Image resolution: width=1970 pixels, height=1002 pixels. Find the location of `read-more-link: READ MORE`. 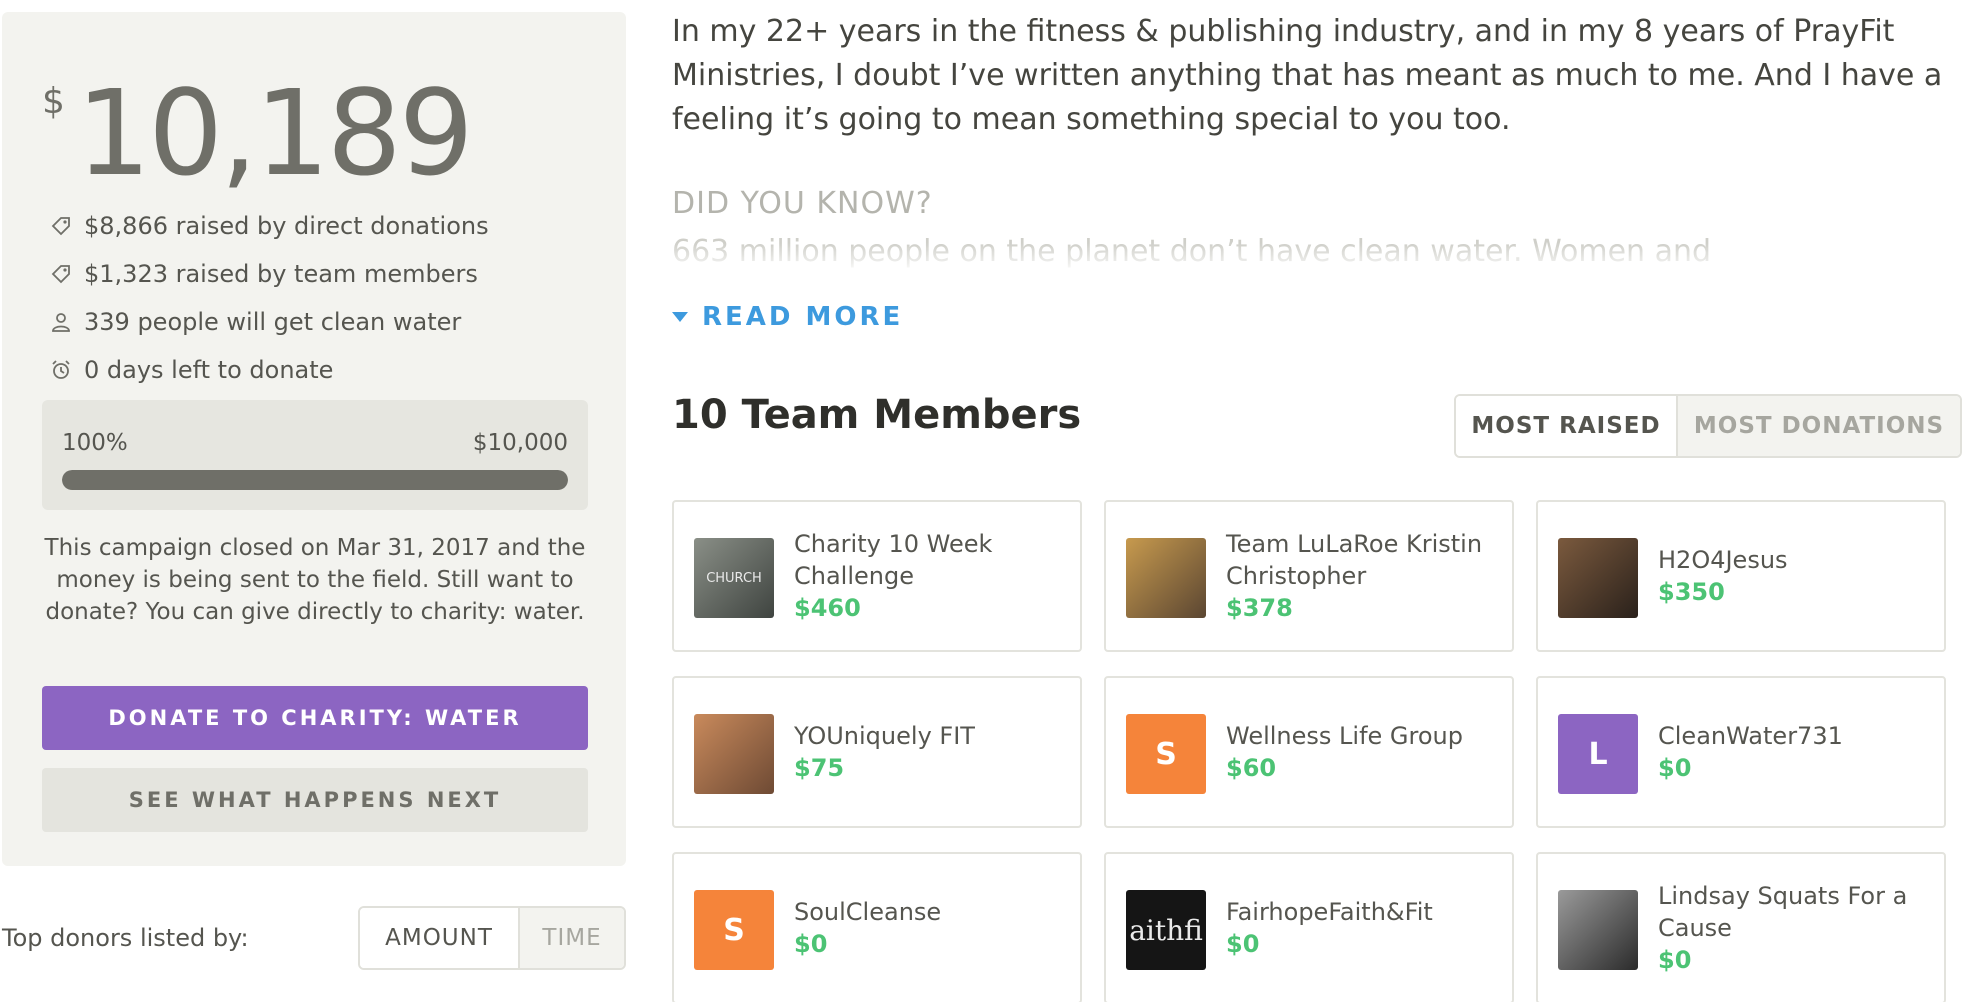

read-more-link: READ MORE is located at coordinates (787, 317).